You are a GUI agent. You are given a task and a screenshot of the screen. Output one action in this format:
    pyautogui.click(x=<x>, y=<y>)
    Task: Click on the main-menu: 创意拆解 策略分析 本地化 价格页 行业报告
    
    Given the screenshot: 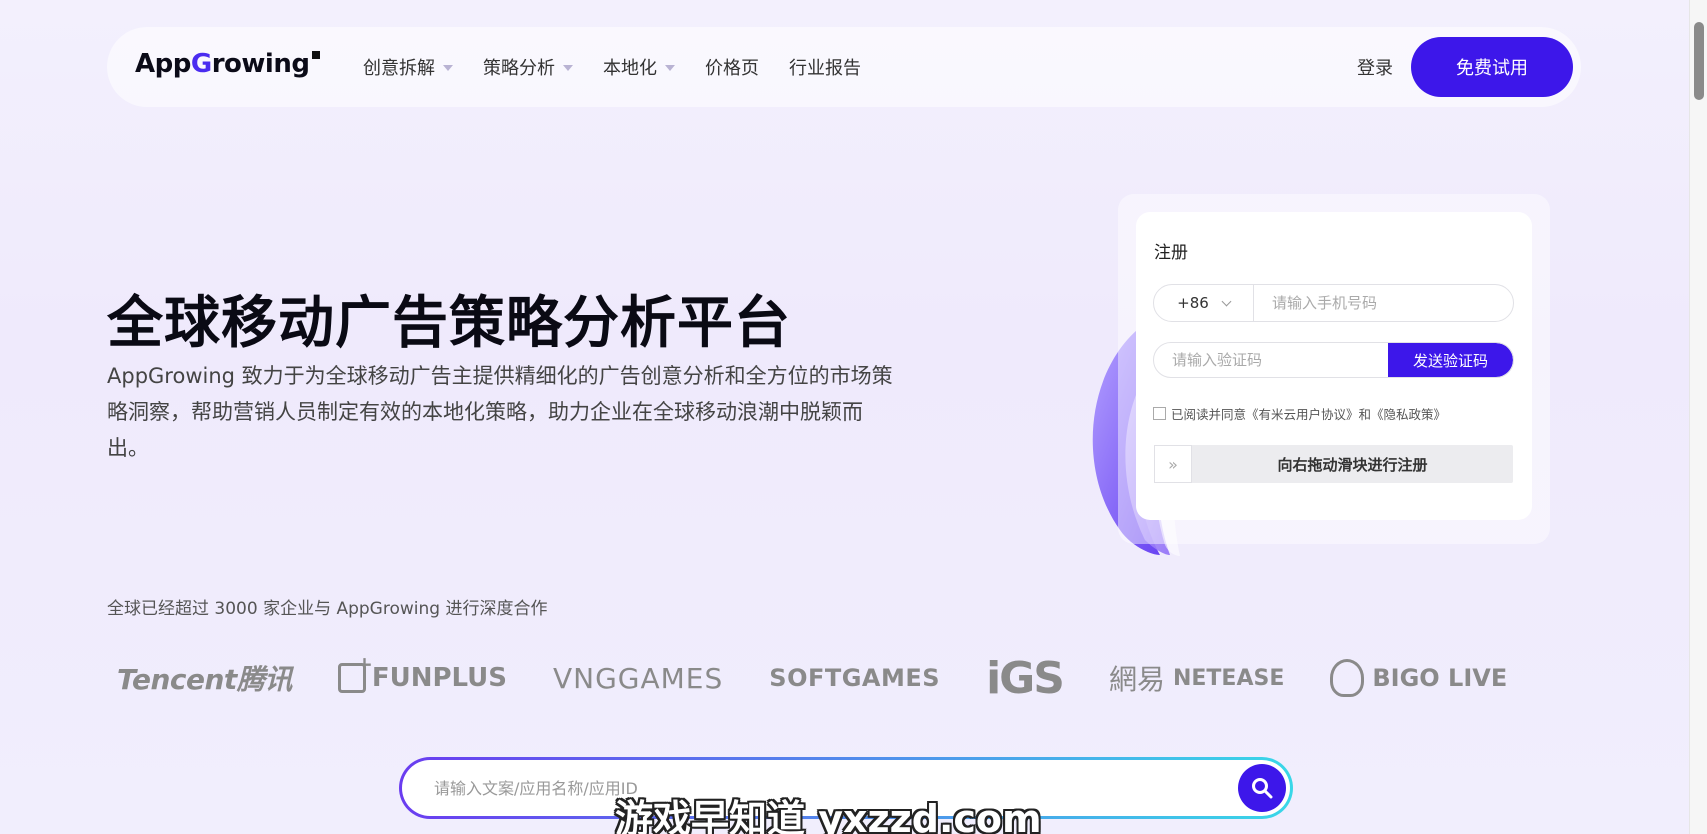 What is the action you would take?
    pyautogui.click(x=627, y=67)
    